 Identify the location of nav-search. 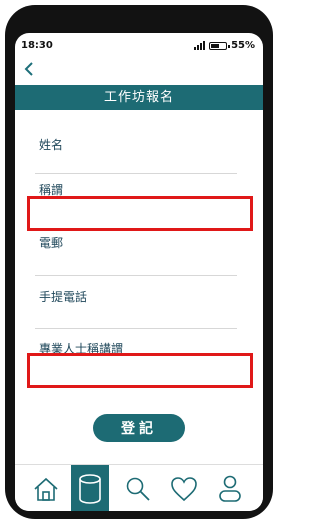
(138, 488).